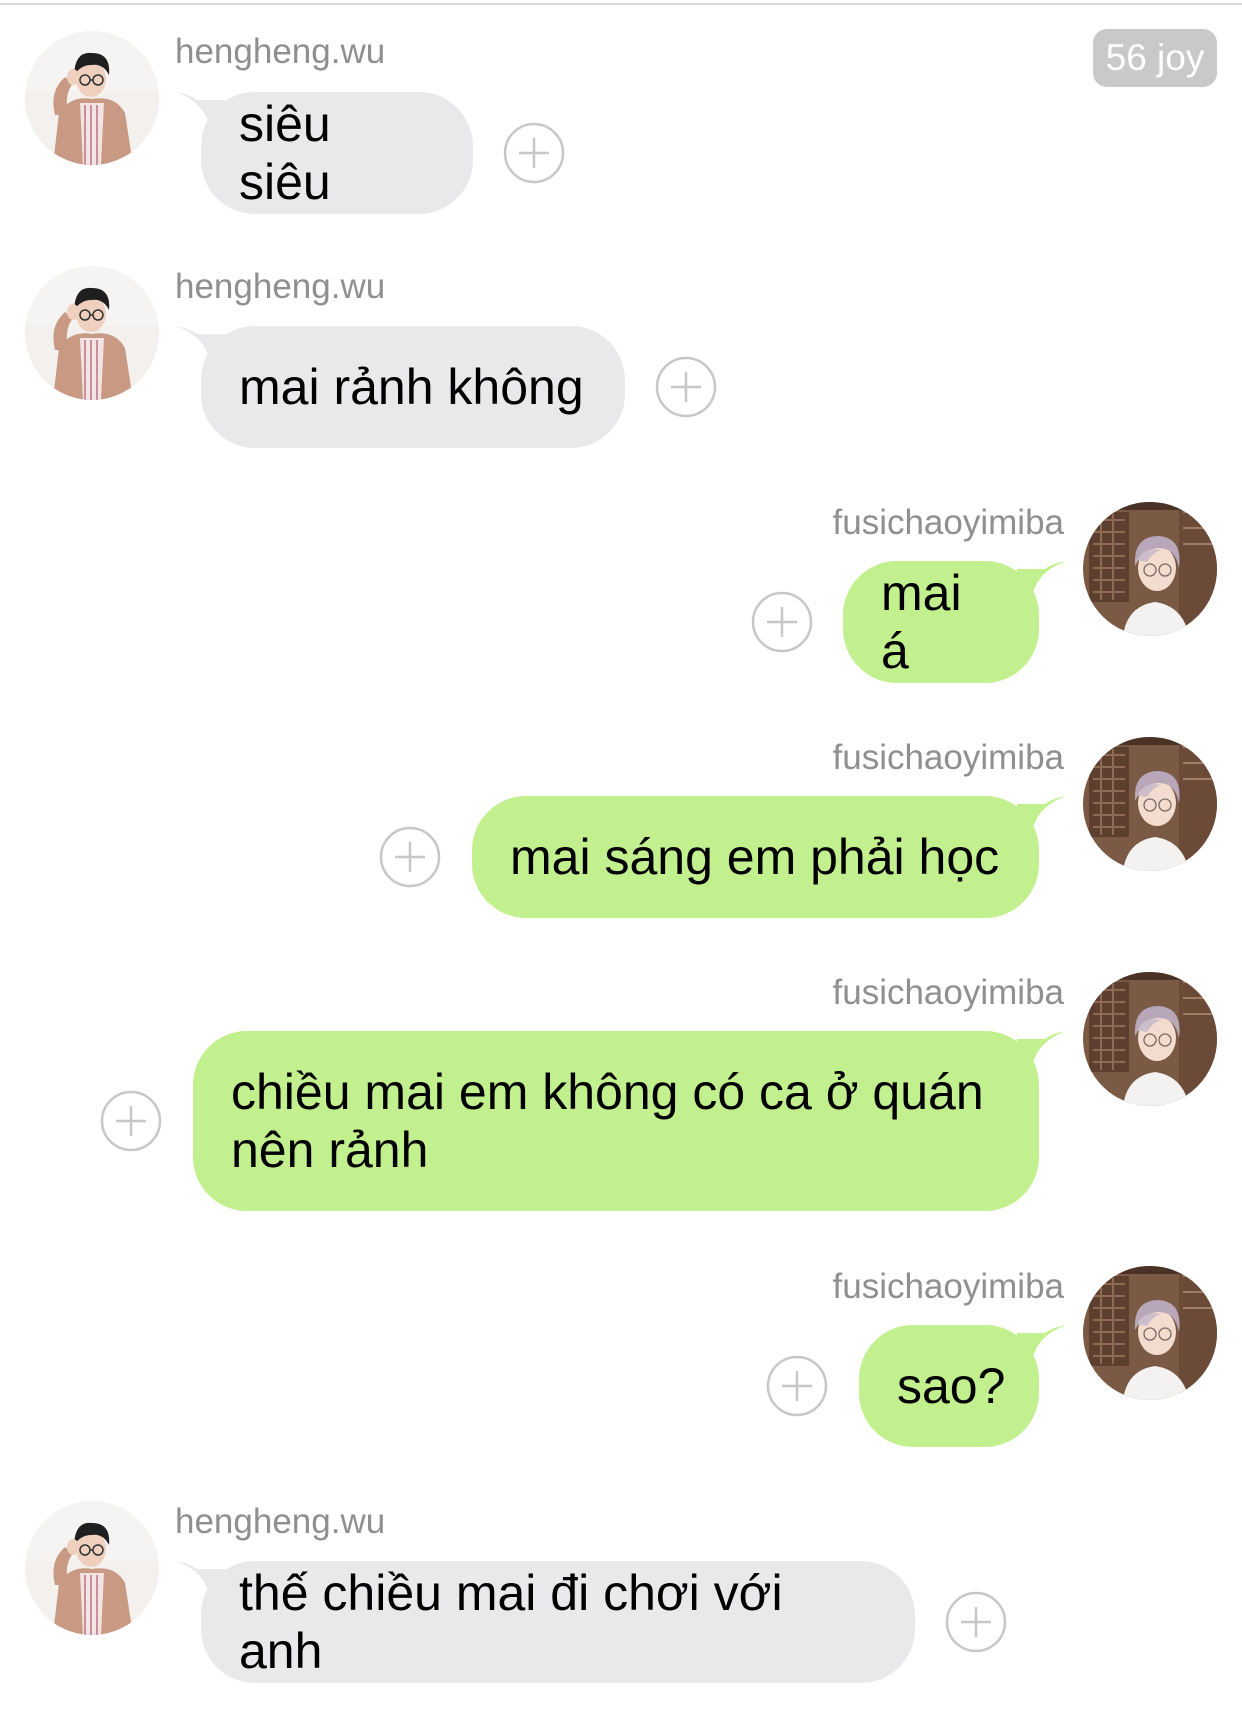 This screenshot has height=1721, width=1242. I want to click on message-bubble: chiều mai em không có ca ở quán nên rảnh, so click(616, 1121).